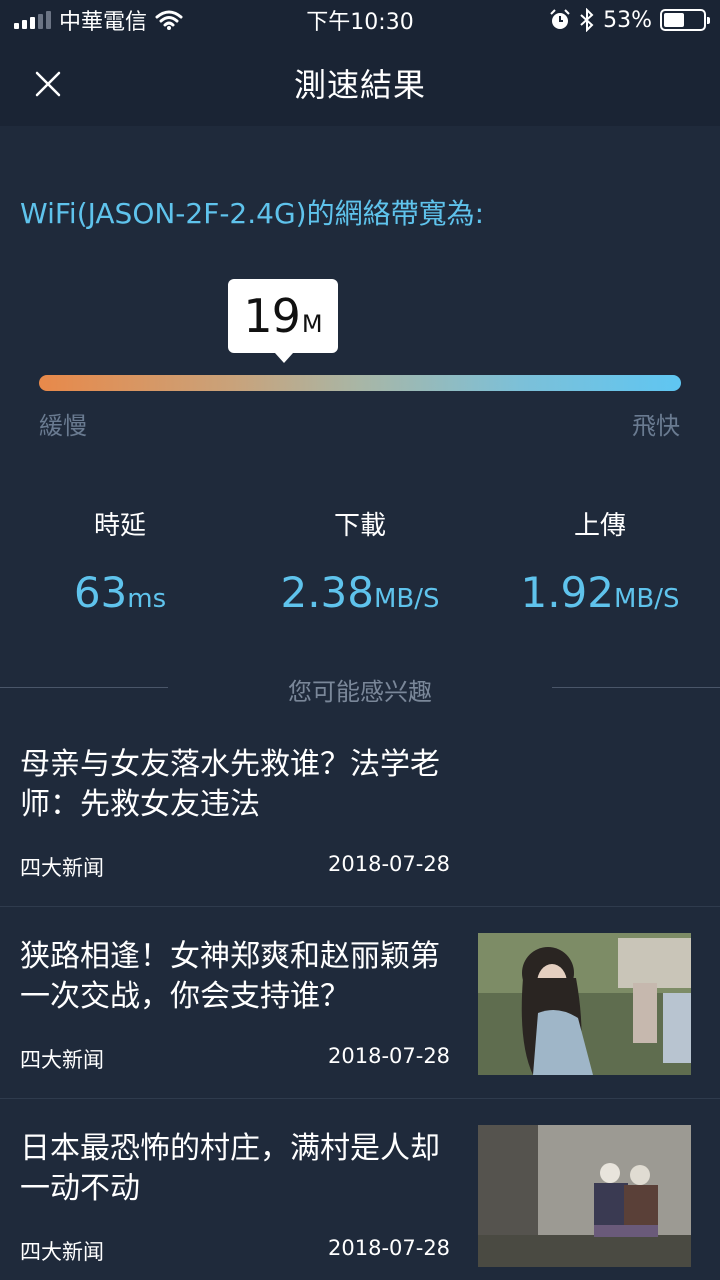 This screenshot has height=1280, width=720. I want to click on news-title: 母亲与女友落水先救谁？法学老师：先救女友违法, so click(230, 784).